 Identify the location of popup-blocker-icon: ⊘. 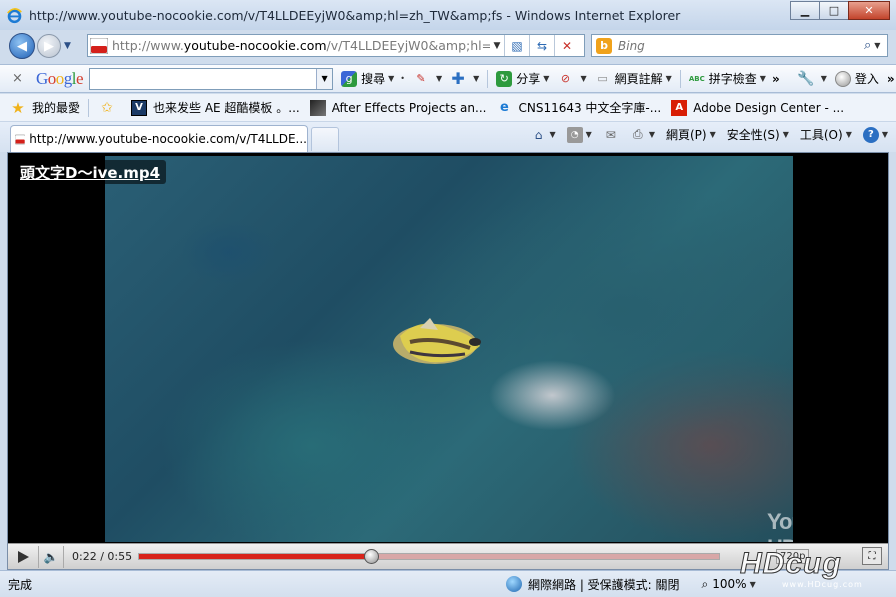
(565, 78).